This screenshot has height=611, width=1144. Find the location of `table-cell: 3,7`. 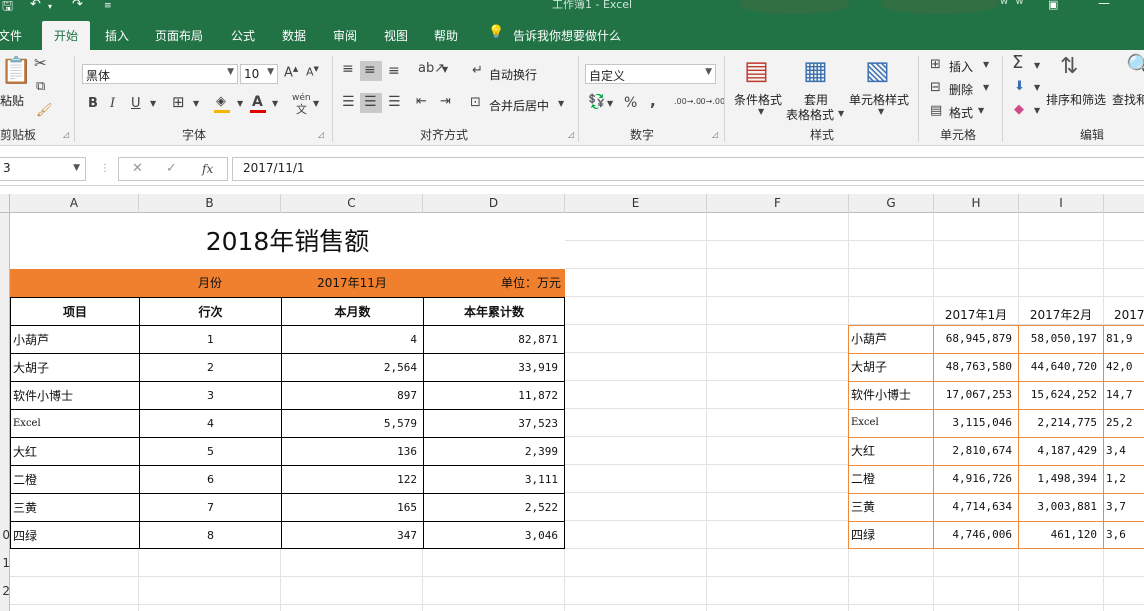

table-cell: 3,7 is located at coordinates (1124, 507).